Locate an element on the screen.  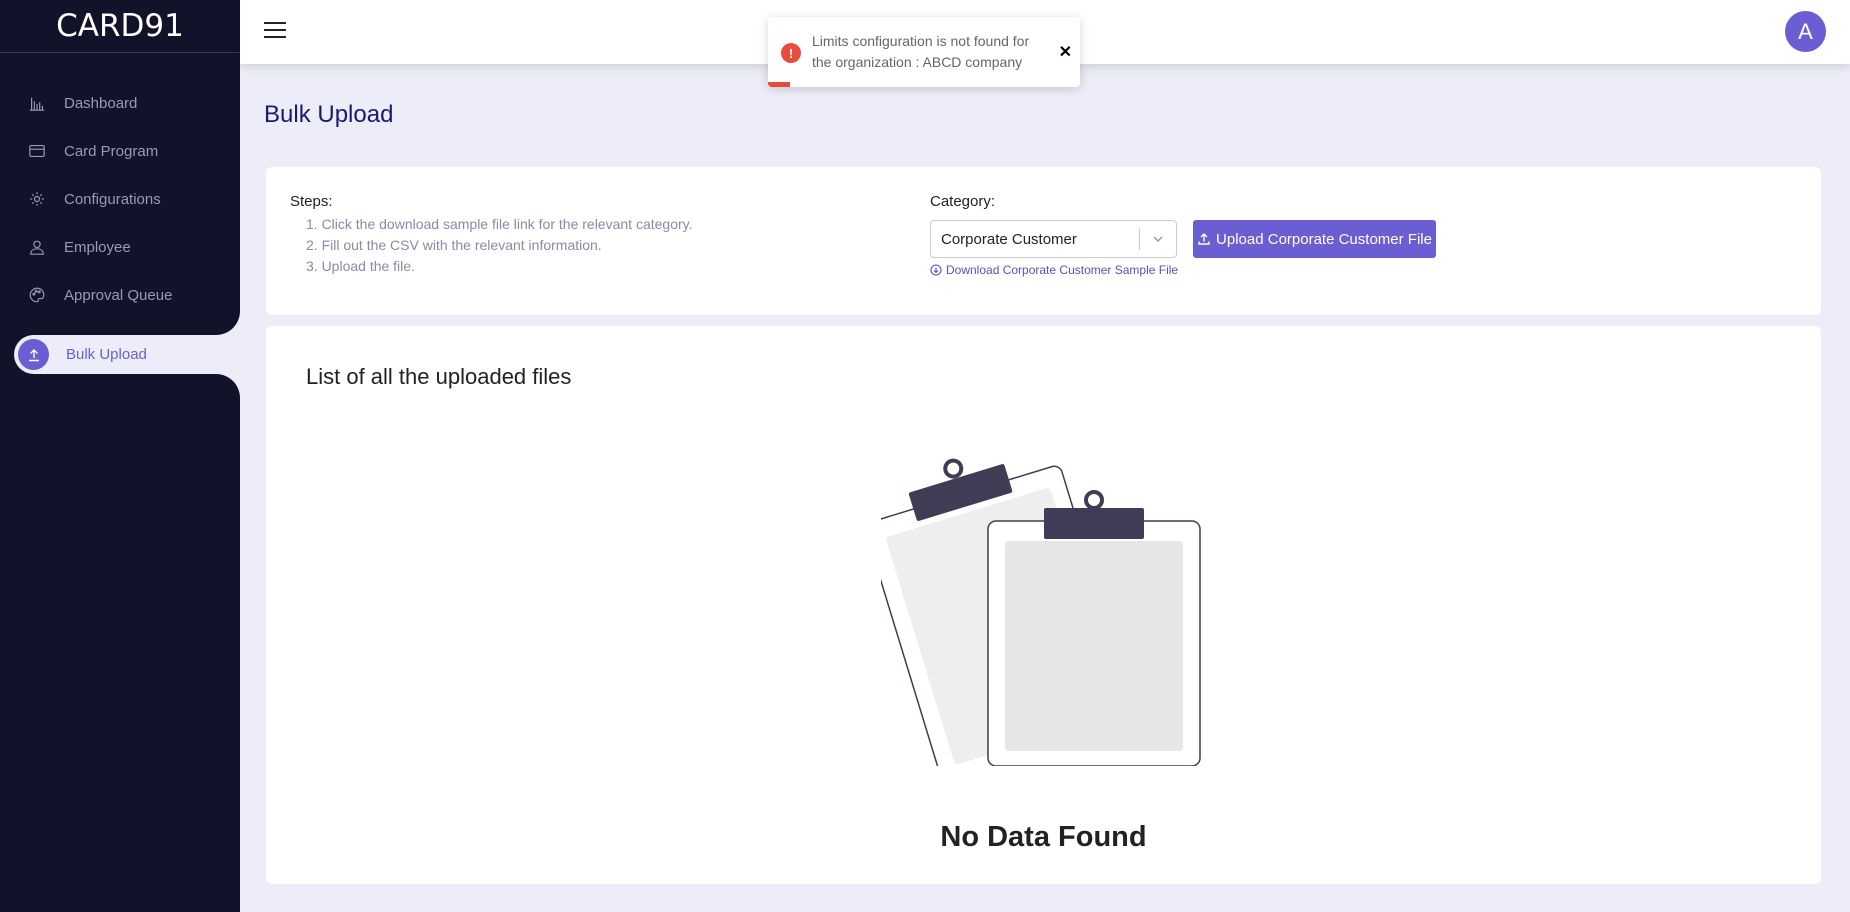
sidebar-item-employee: Employee is located at coordinates (120, 247).